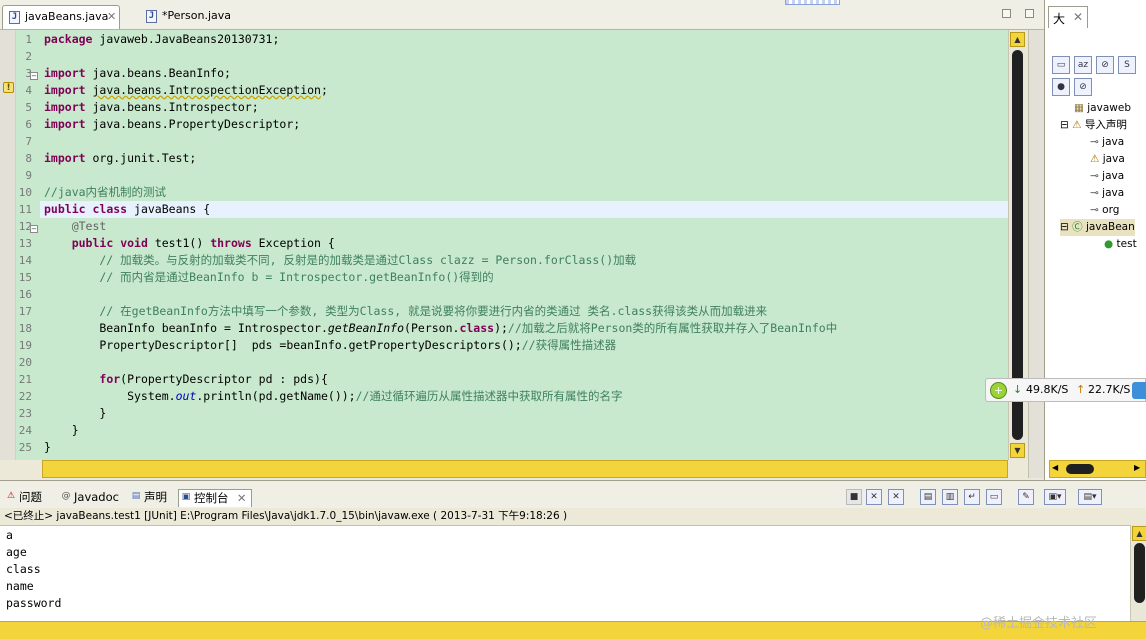  What do you see at coordinates (1109, 244) in the screenshot?
I see `public-method-icon: ●` at bounding box center [1109, 244].